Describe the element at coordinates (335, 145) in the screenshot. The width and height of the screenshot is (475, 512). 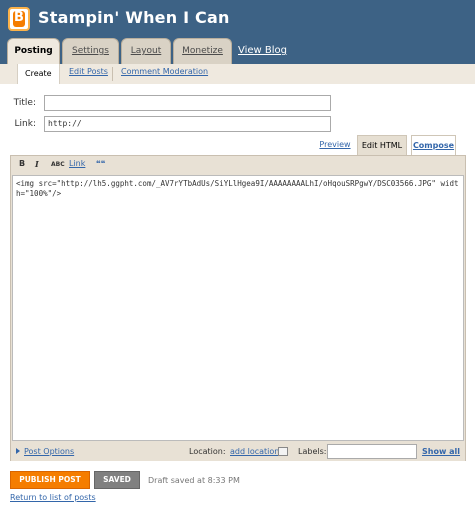
I see `preview-link: Preview` at that location.